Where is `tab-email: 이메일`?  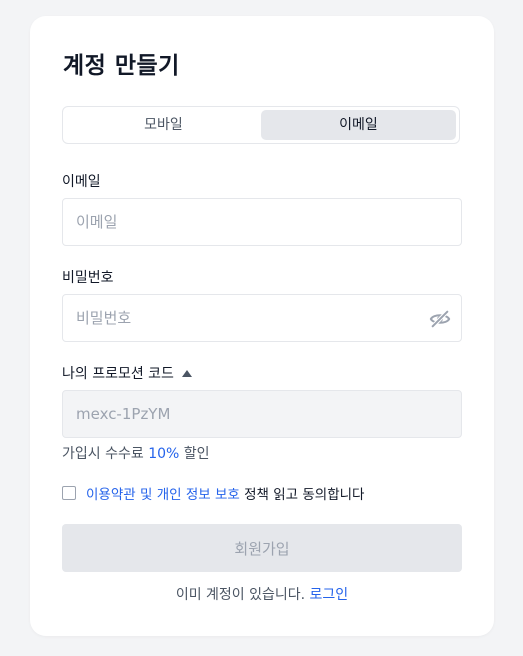
tab-email: 이메일 is located at coordinates (358, 125).